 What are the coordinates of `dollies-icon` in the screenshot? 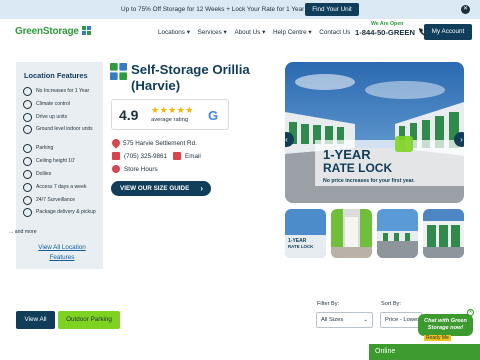 It's located at (27, 174).